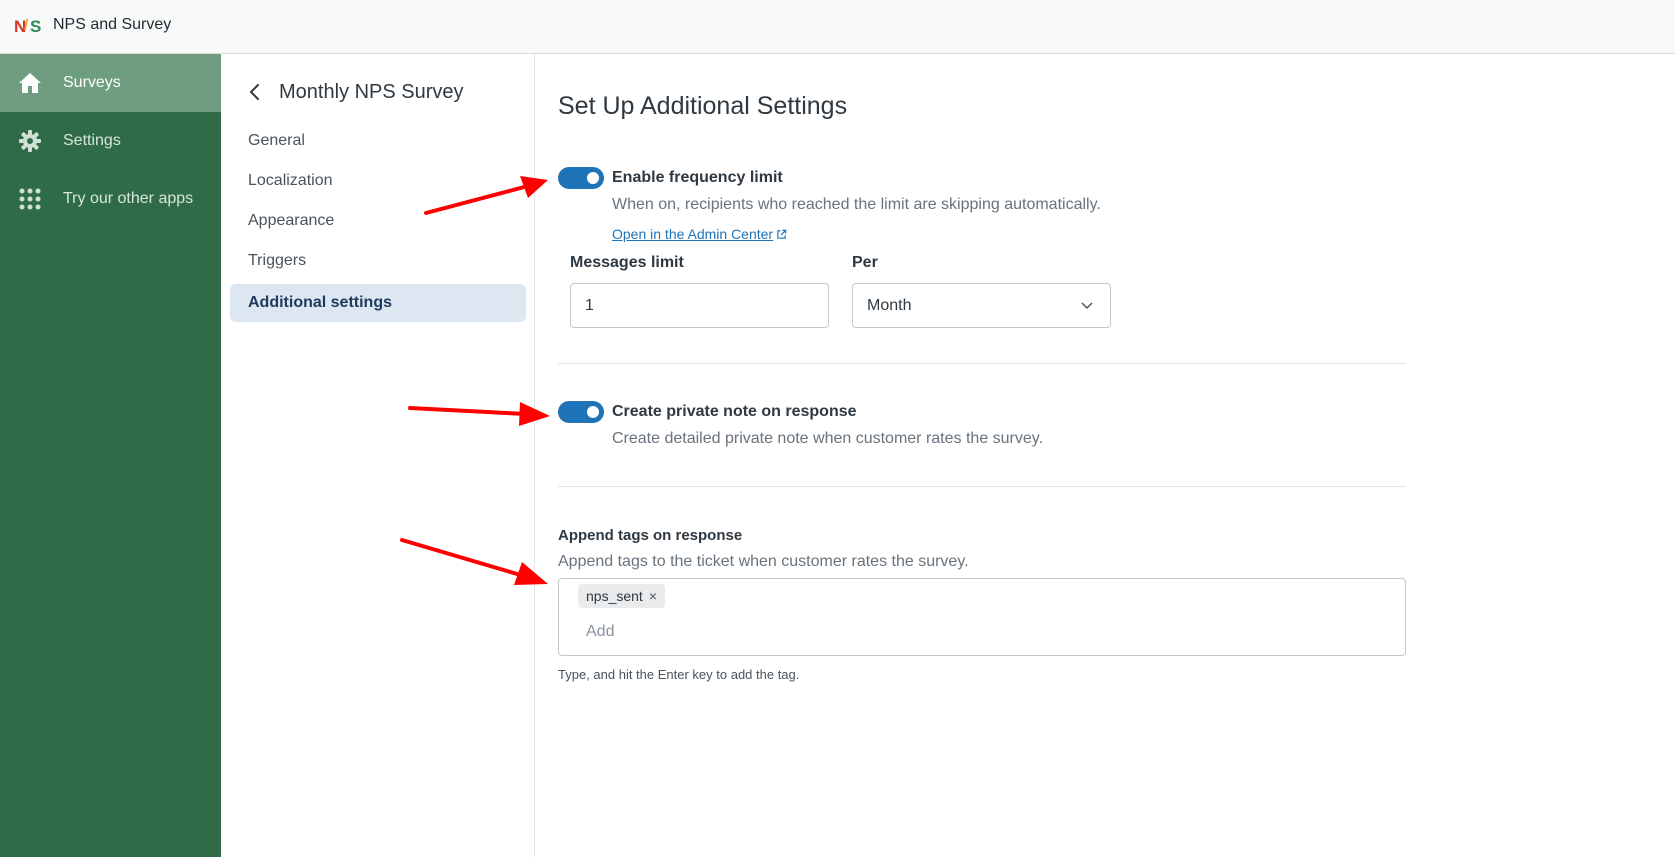 The height and width of the screenshot is (857, 1675). Describe the element at coordinates (92, 82) in the screenshot. I see `nav-item-label: Surveys` at that location.